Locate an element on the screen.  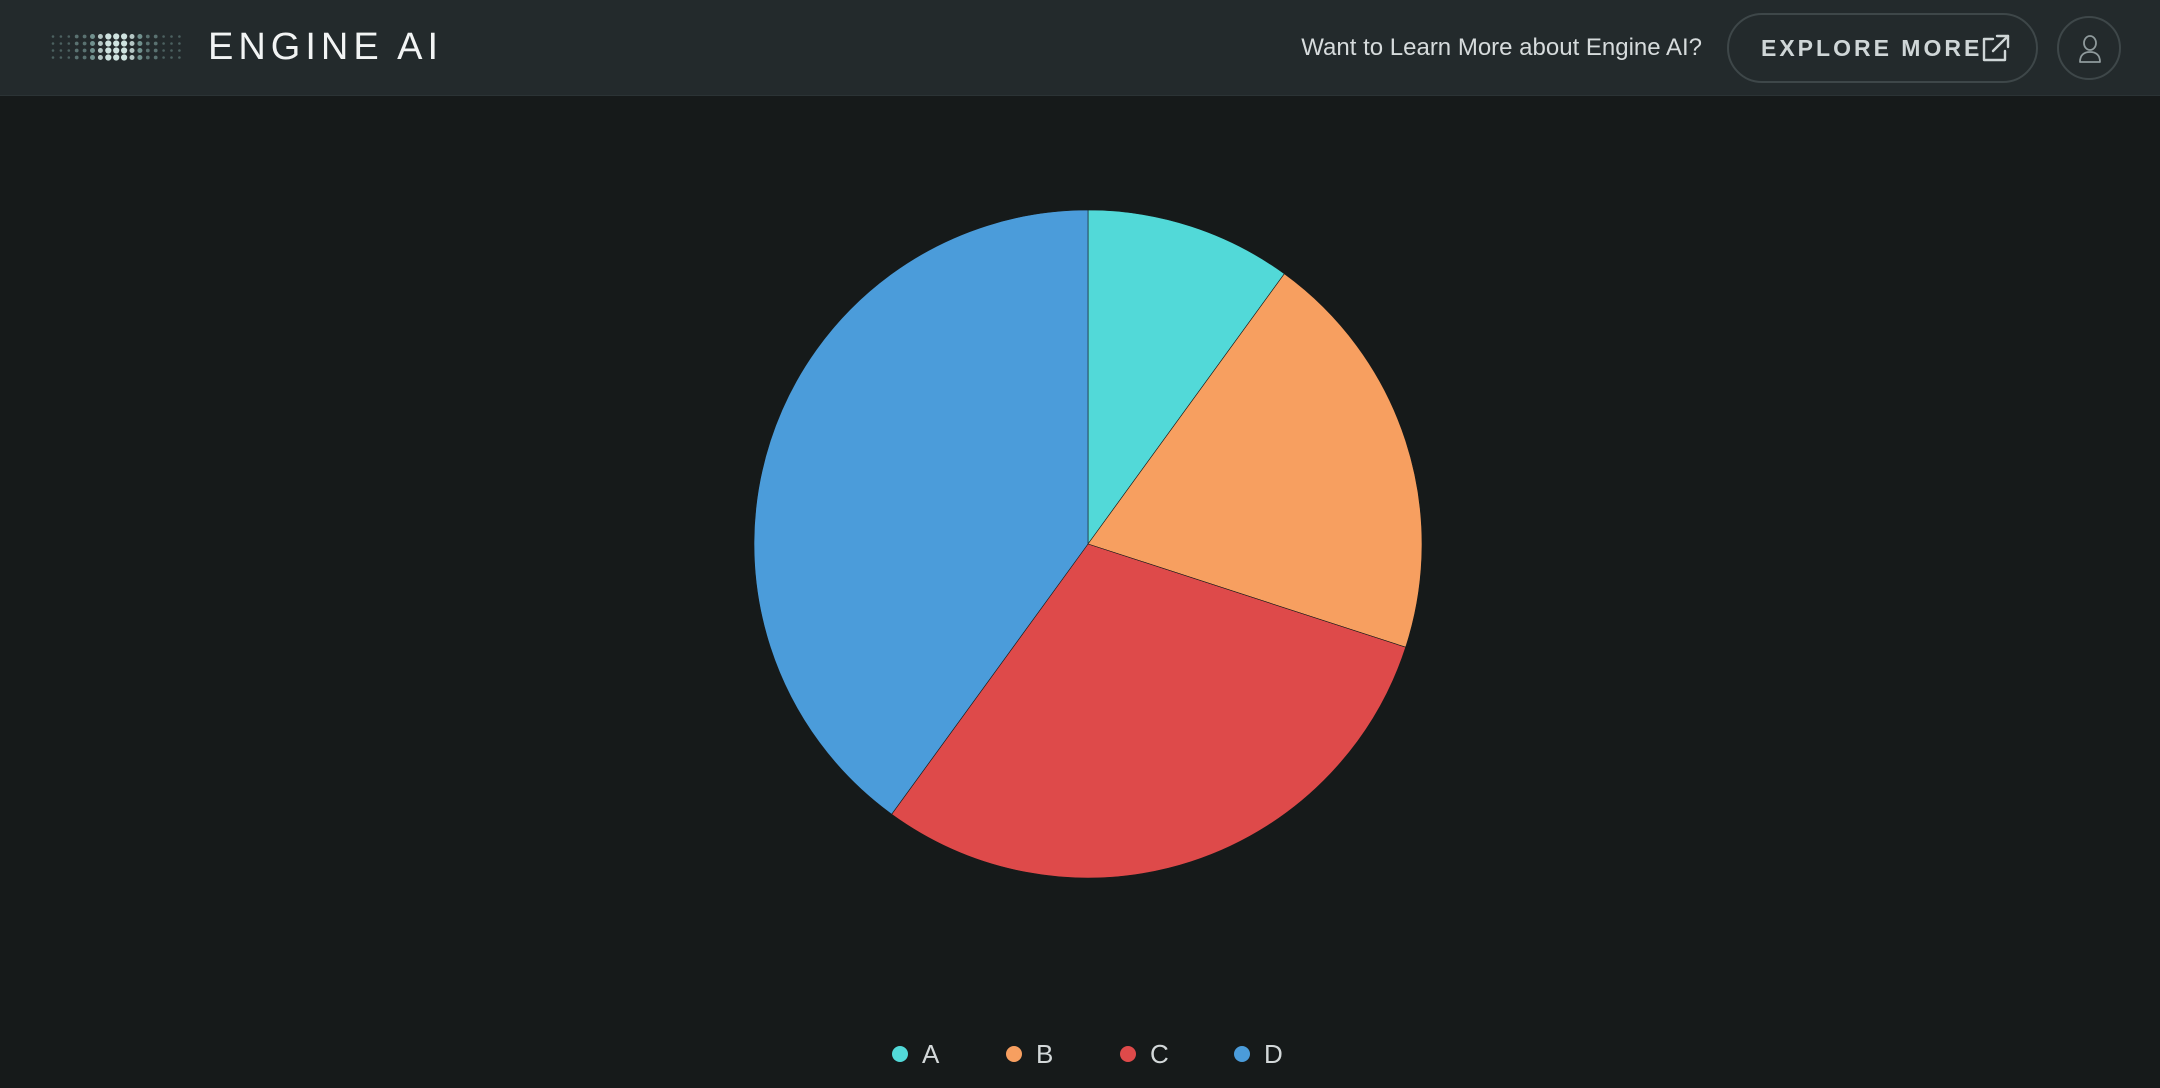
chart-legend: A B C D is located at coordinates (1080, 1056).